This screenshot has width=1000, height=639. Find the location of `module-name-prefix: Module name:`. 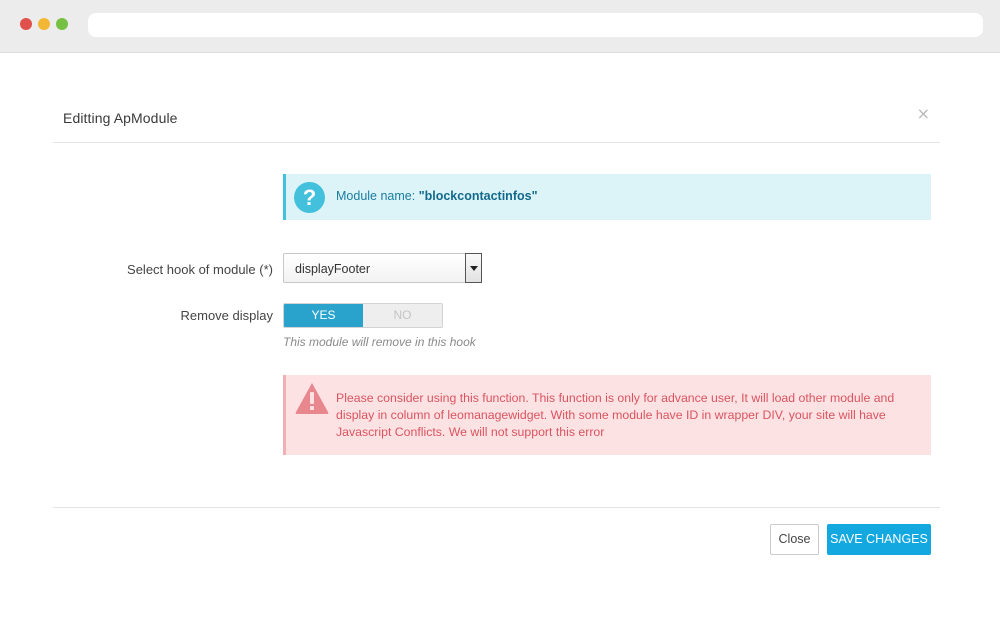

module-name-prefix: Module name: is located at coordinates (377, 196).